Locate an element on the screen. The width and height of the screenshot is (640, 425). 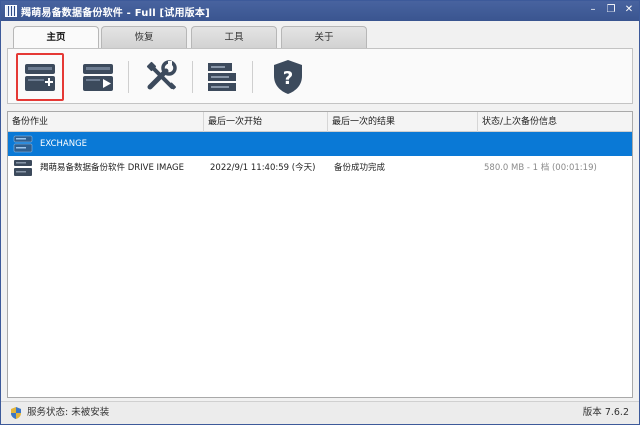
restore-button: ❐ is located at coordinates (611, 10).